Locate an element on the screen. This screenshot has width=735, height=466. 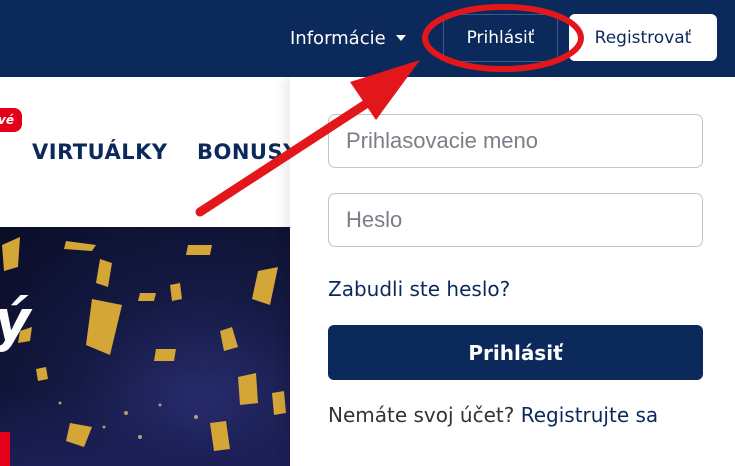
password-input is located at coordinates (515, 220).